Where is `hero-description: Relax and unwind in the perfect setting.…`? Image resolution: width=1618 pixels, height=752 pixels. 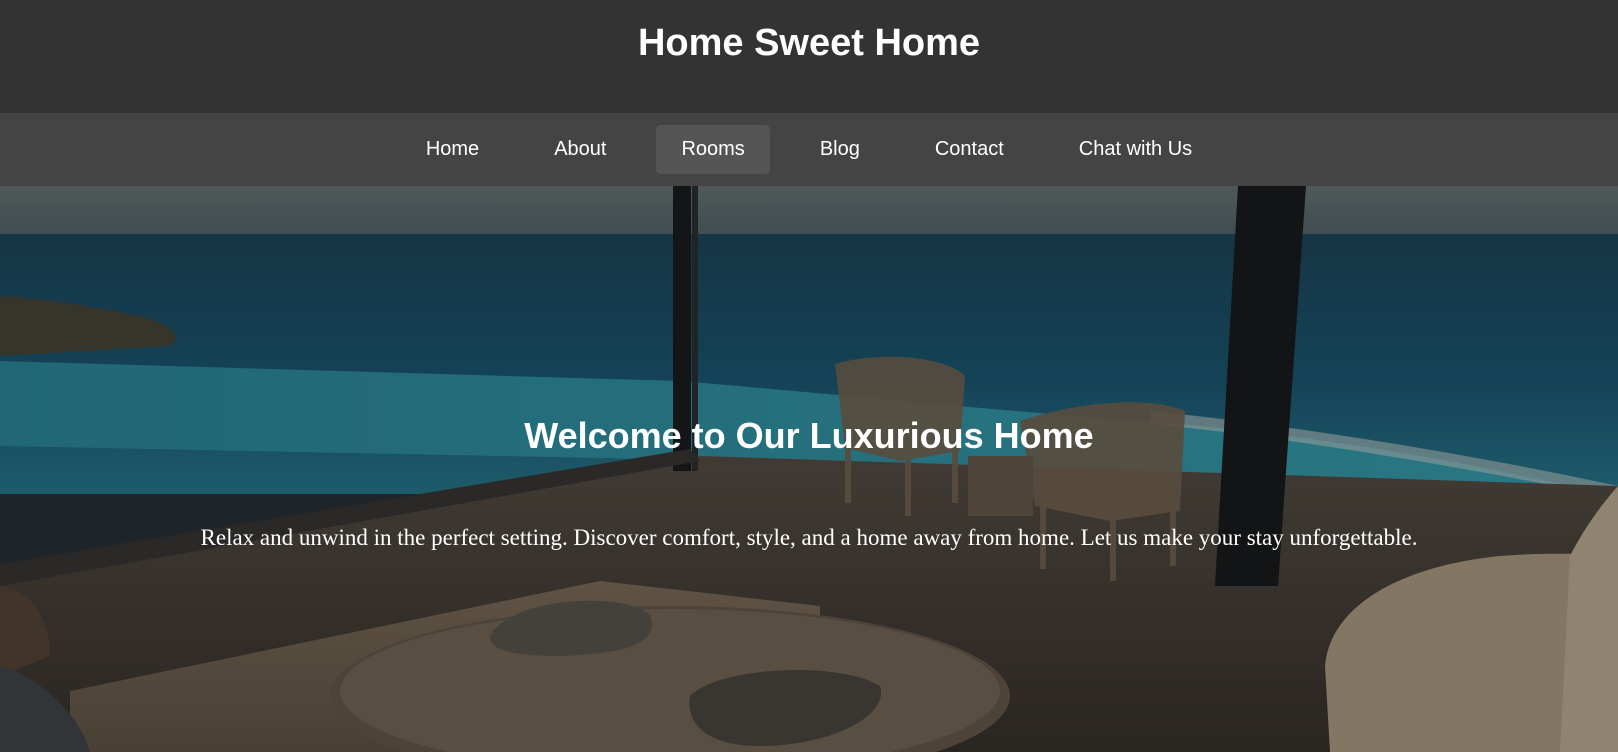
hero-description: Relax and unwind in the perfect setting.… is located at coordinates (809, 537).